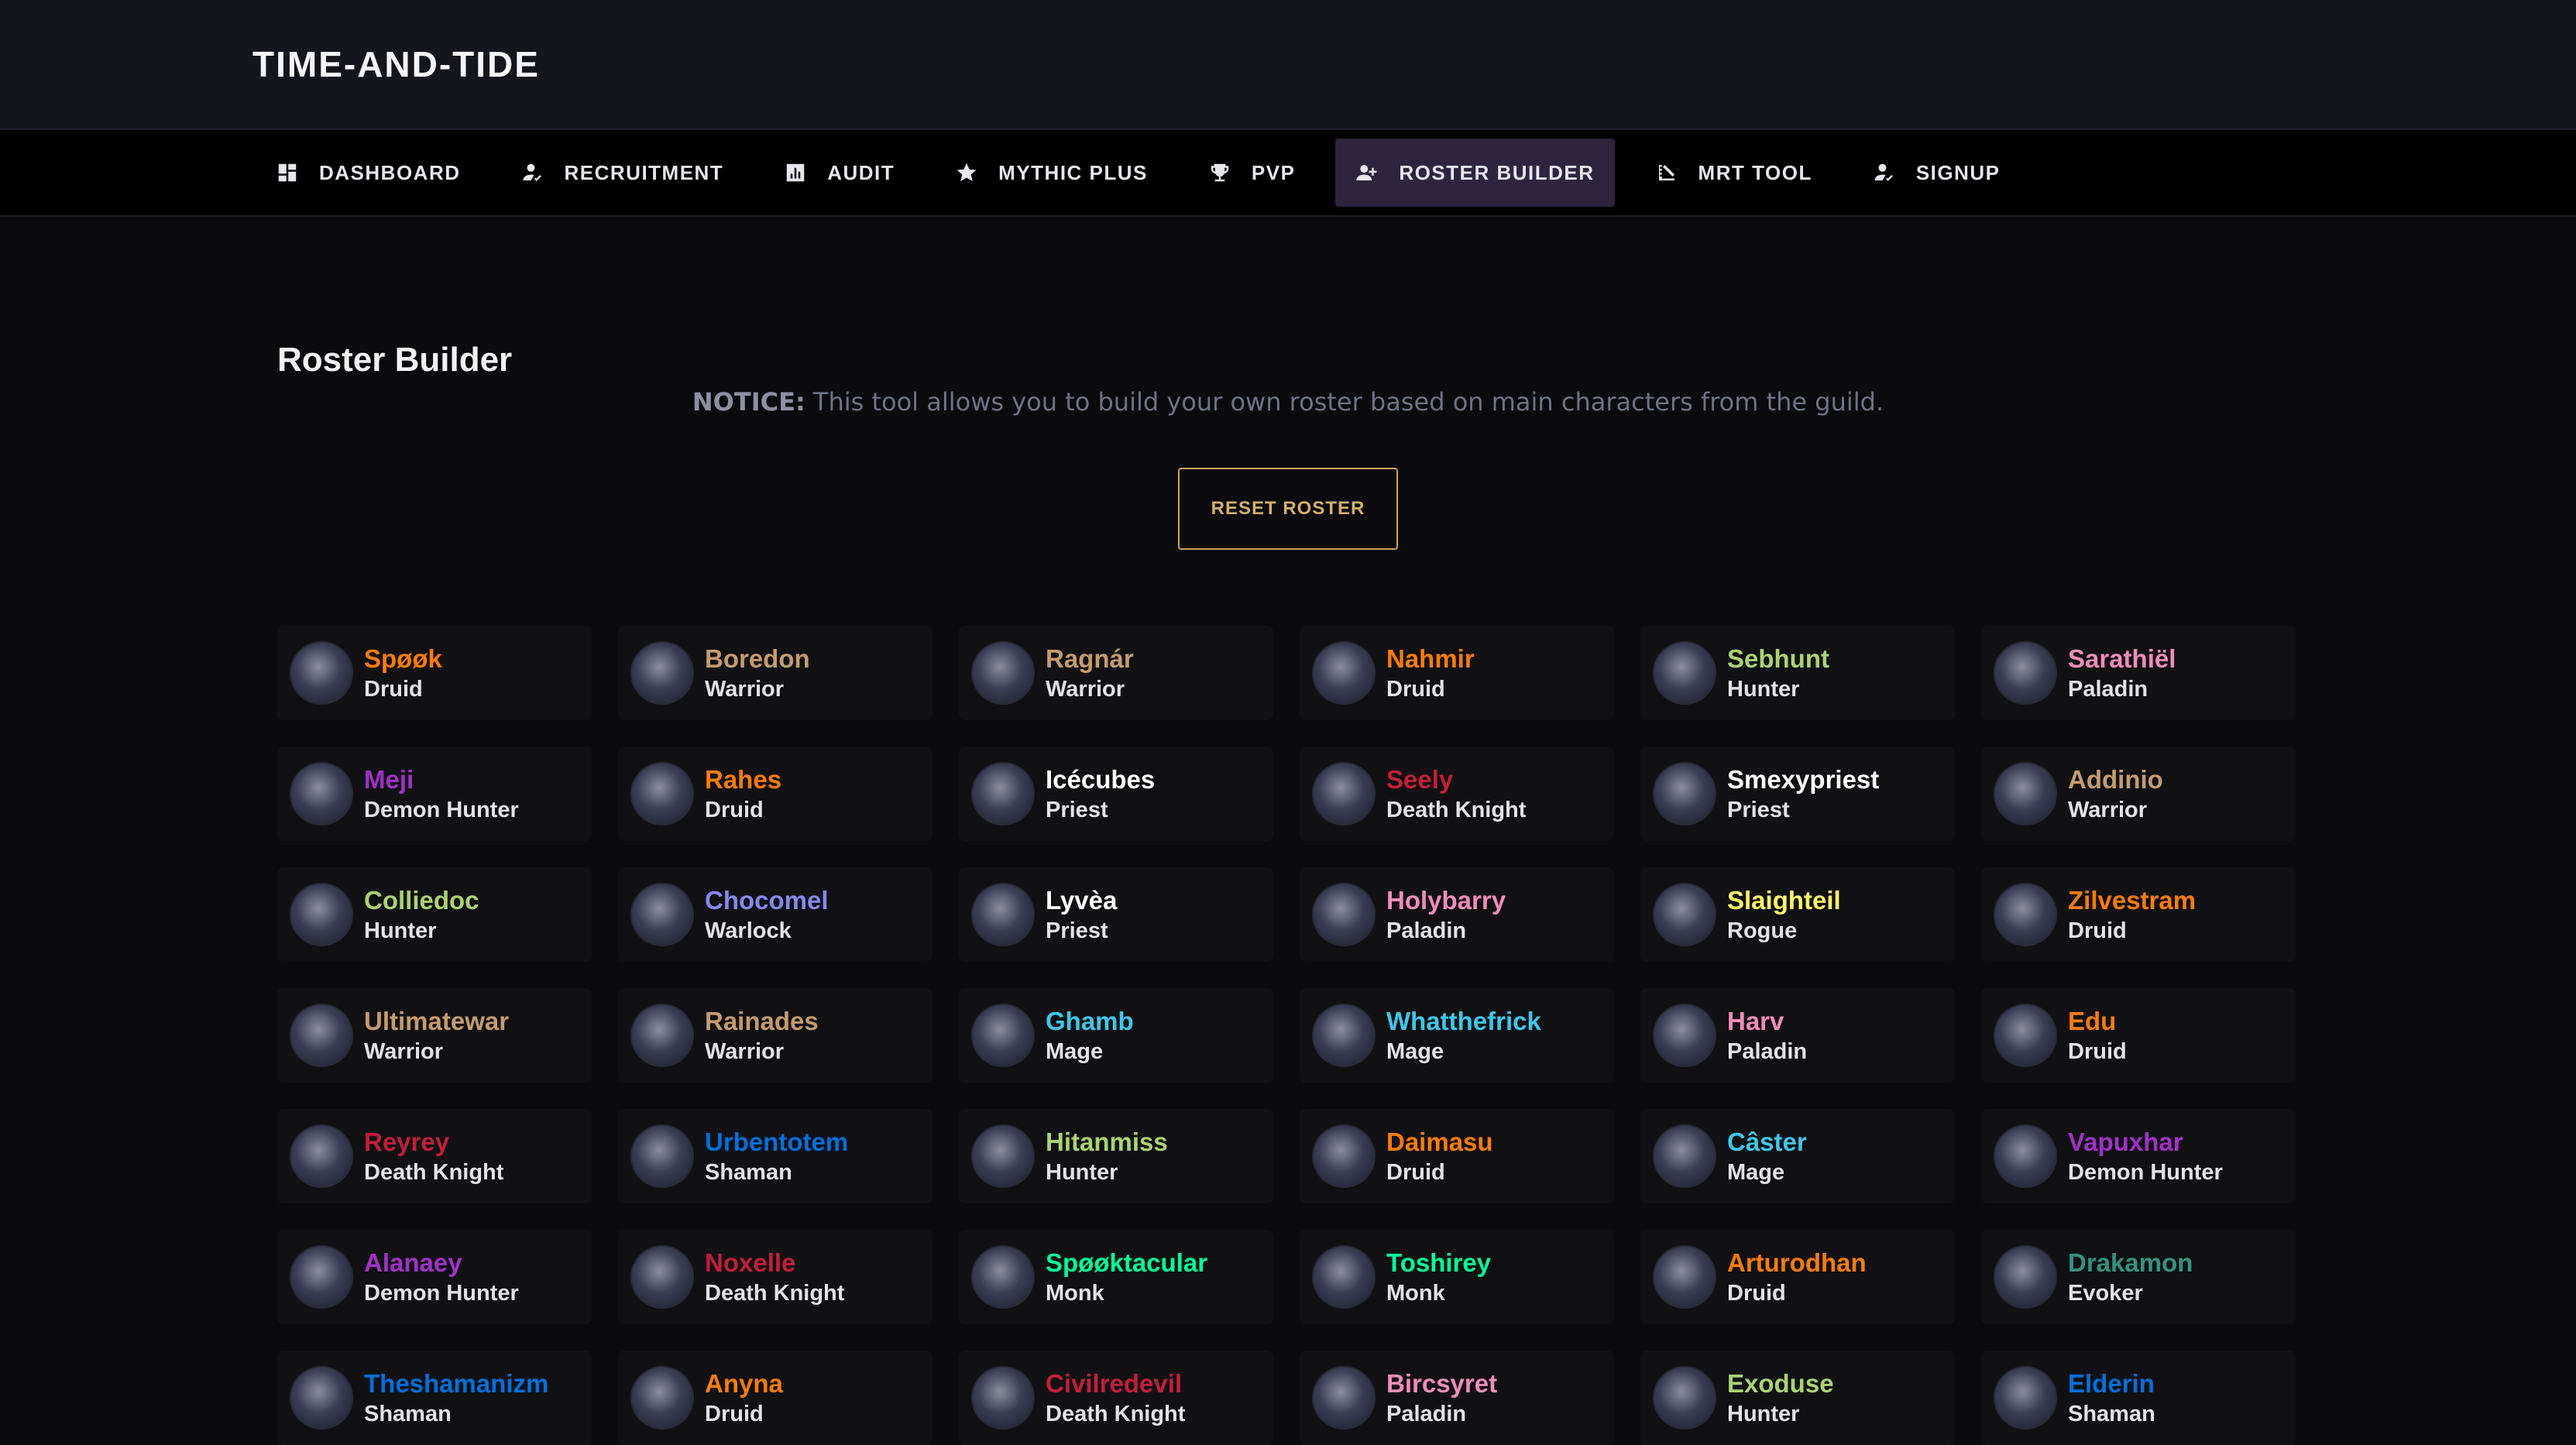 The height and width of the screenshot is (1445, 2576). What do you see at coordinates (434, 1156) in the screenshot?
I see `character-card: Reyrey Death Knight` at bounding box center [434, 1156].